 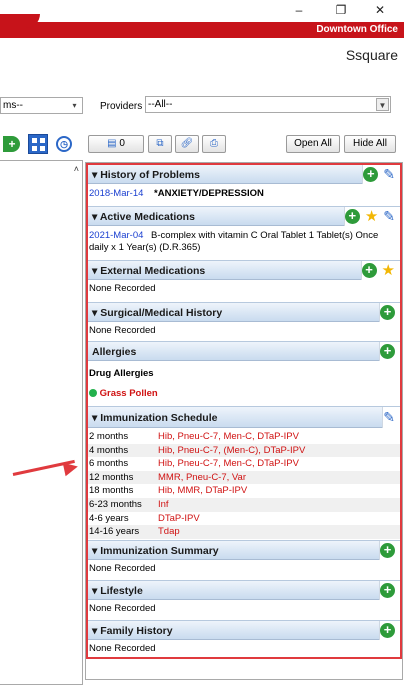 What do you see at coordinates (380, 10) in the screenshot?
I see `close-button: ✕` at bounding box center [380, 10].